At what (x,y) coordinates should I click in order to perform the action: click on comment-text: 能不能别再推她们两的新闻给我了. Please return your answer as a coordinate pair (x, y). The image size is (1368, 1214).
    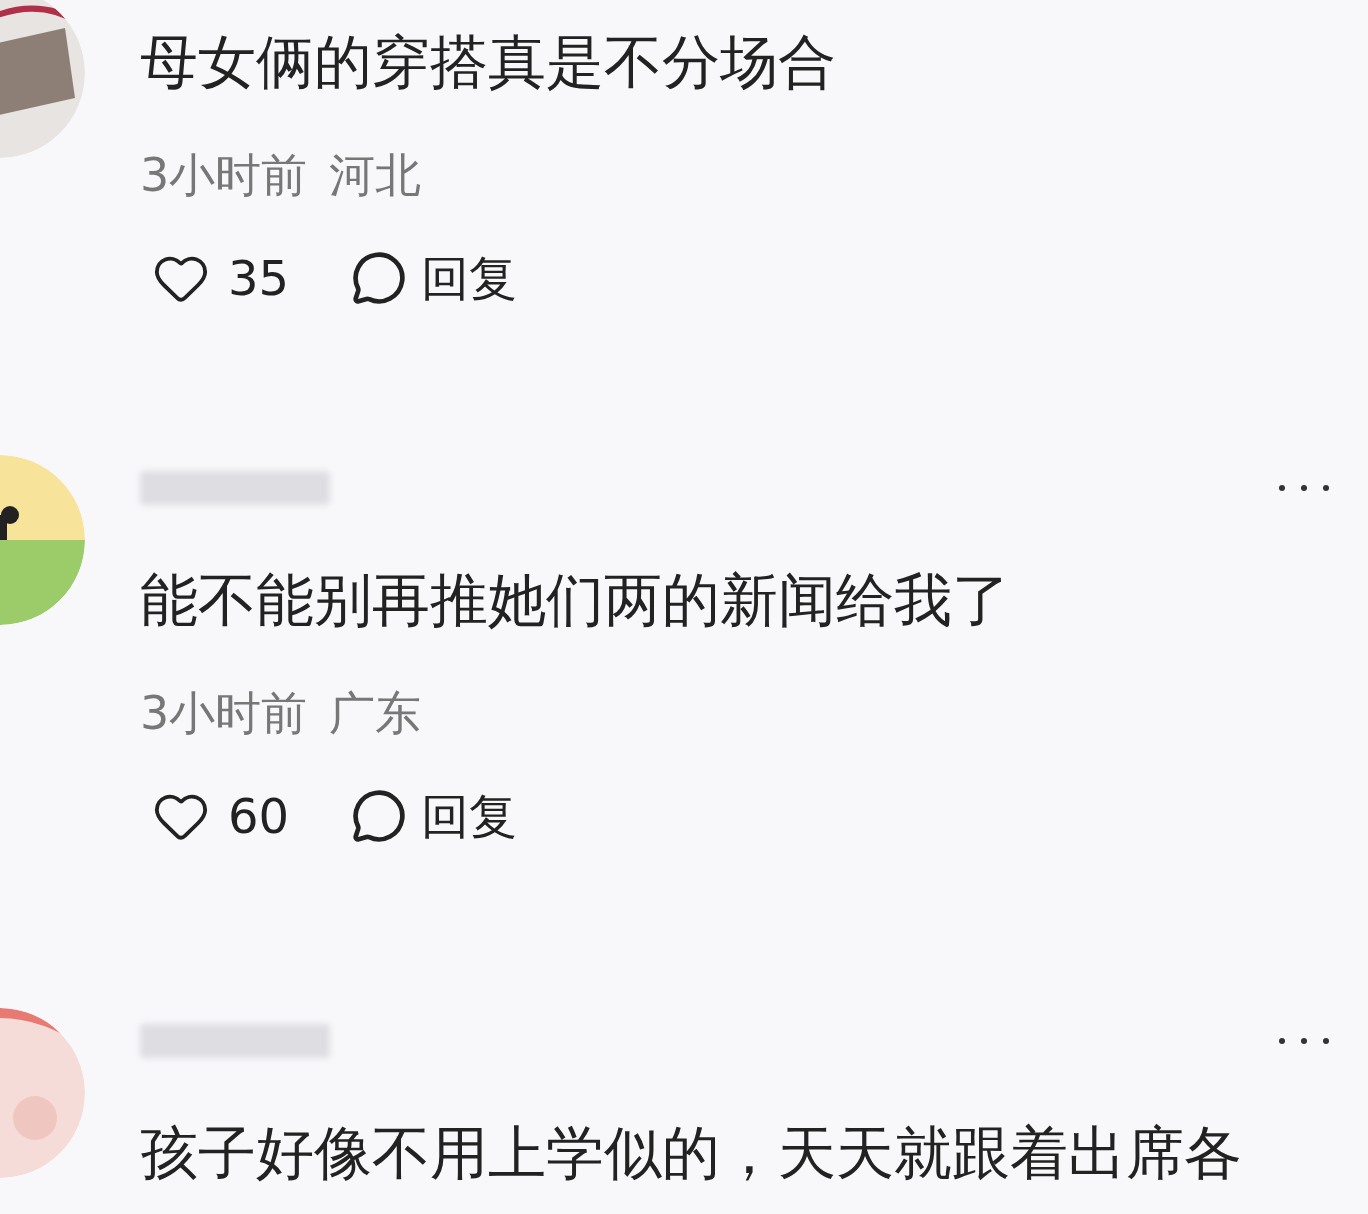
    Looking at the image, I should click on (575, 600).